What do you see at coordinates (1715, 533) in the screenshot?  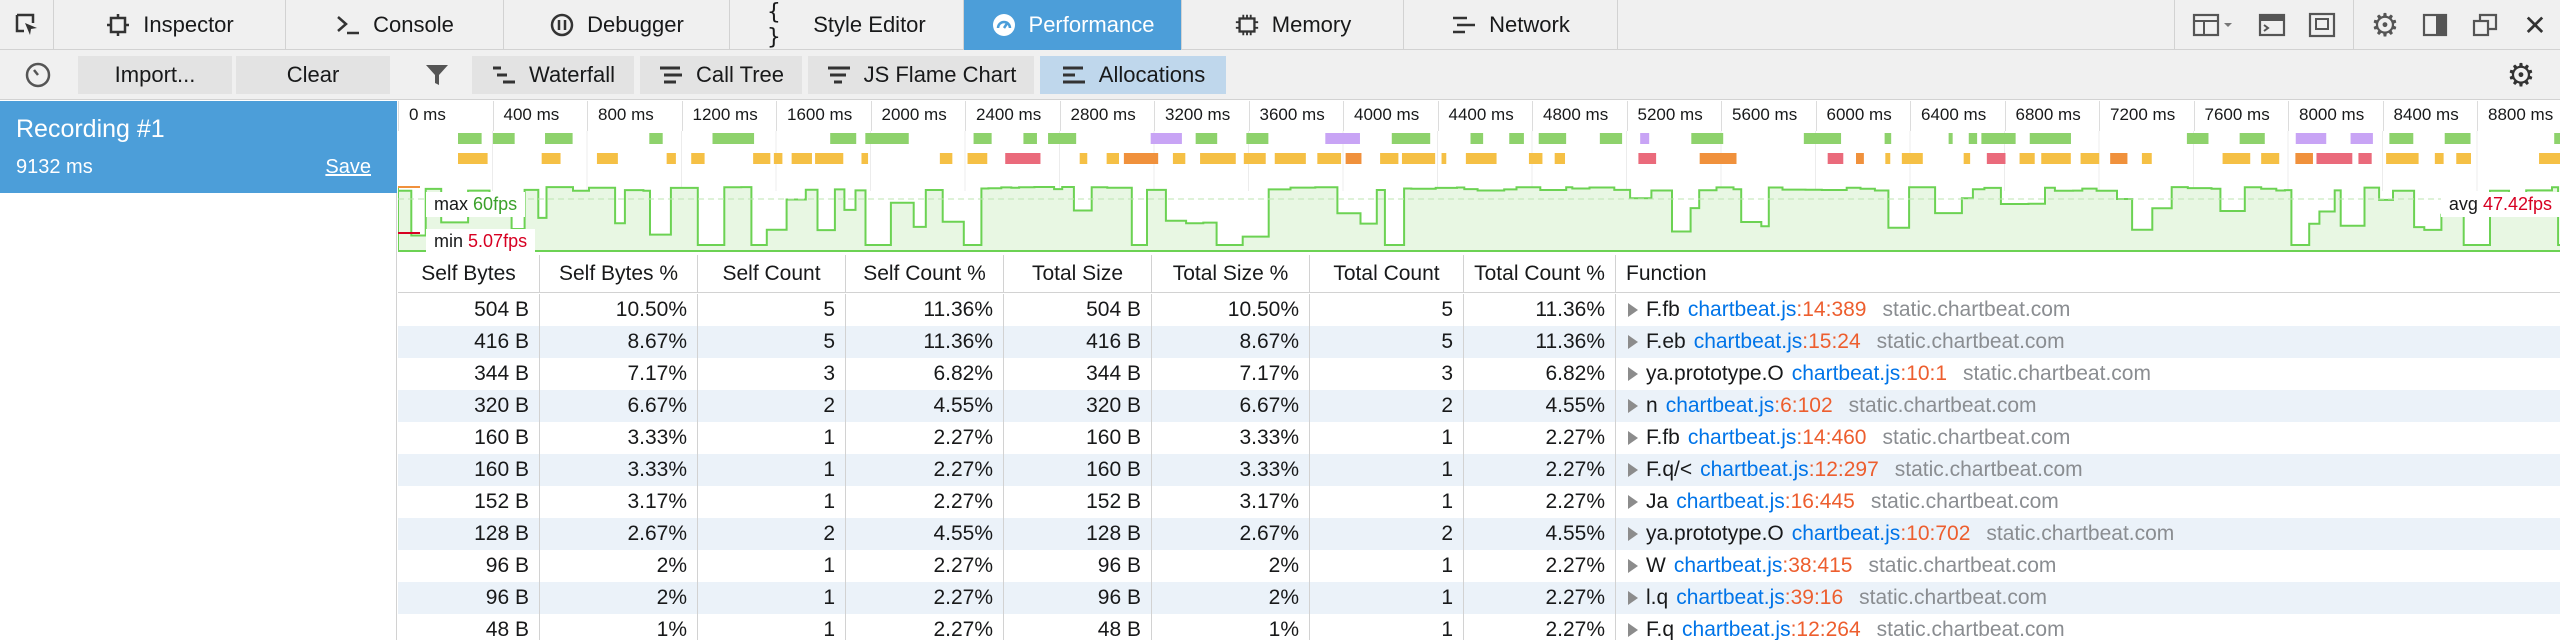 I see `function-name: ya.prototype.O` at bounding box center [1715, 533].